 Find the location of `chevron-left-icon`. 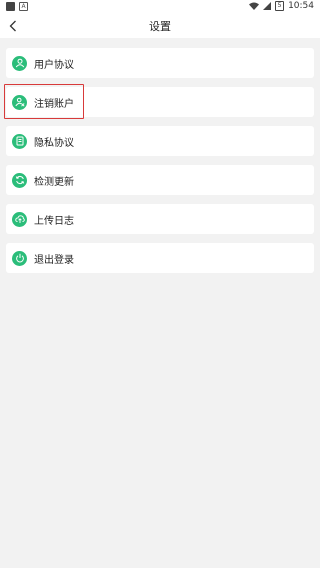

chevron-left-icon is located at coordinates (12, 26).